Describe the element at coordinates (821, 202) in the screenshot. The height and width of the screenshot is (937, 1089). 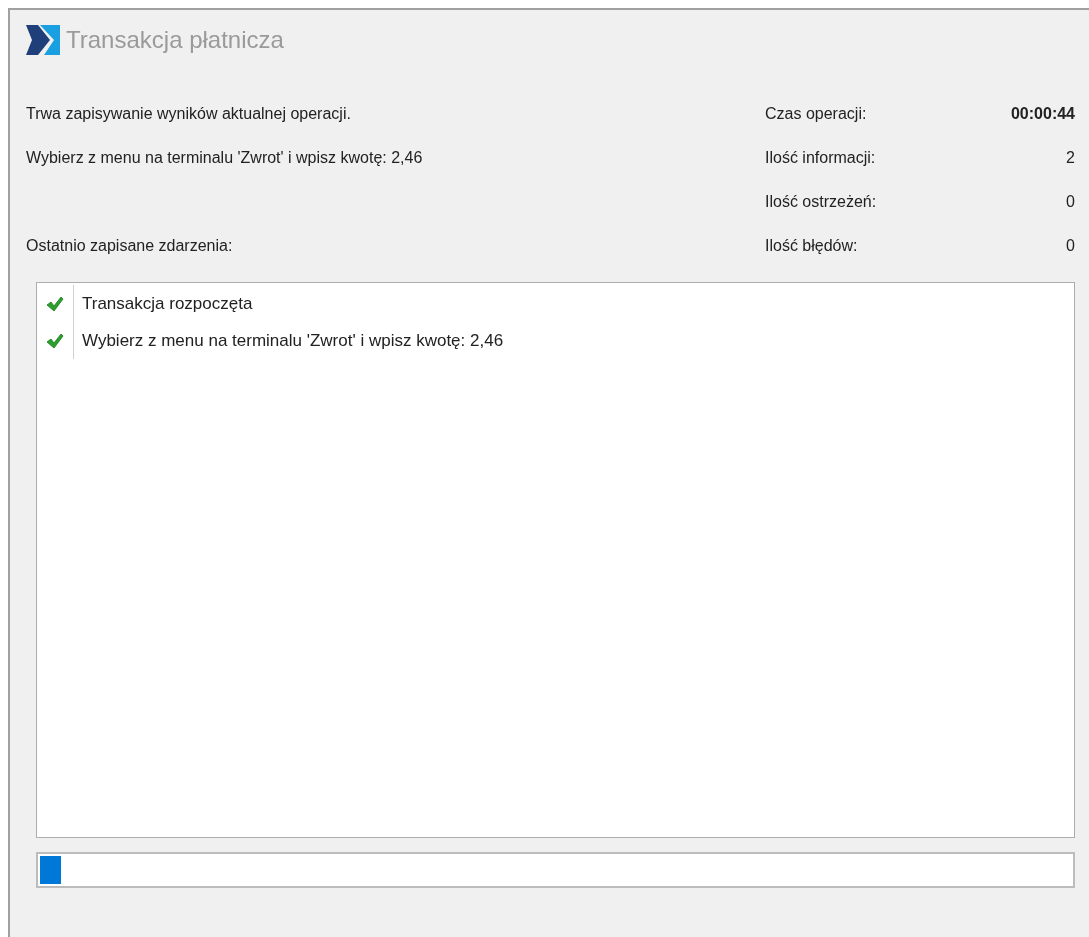
I see `stat-label: Ilość ostrzeżeń:` at that location.